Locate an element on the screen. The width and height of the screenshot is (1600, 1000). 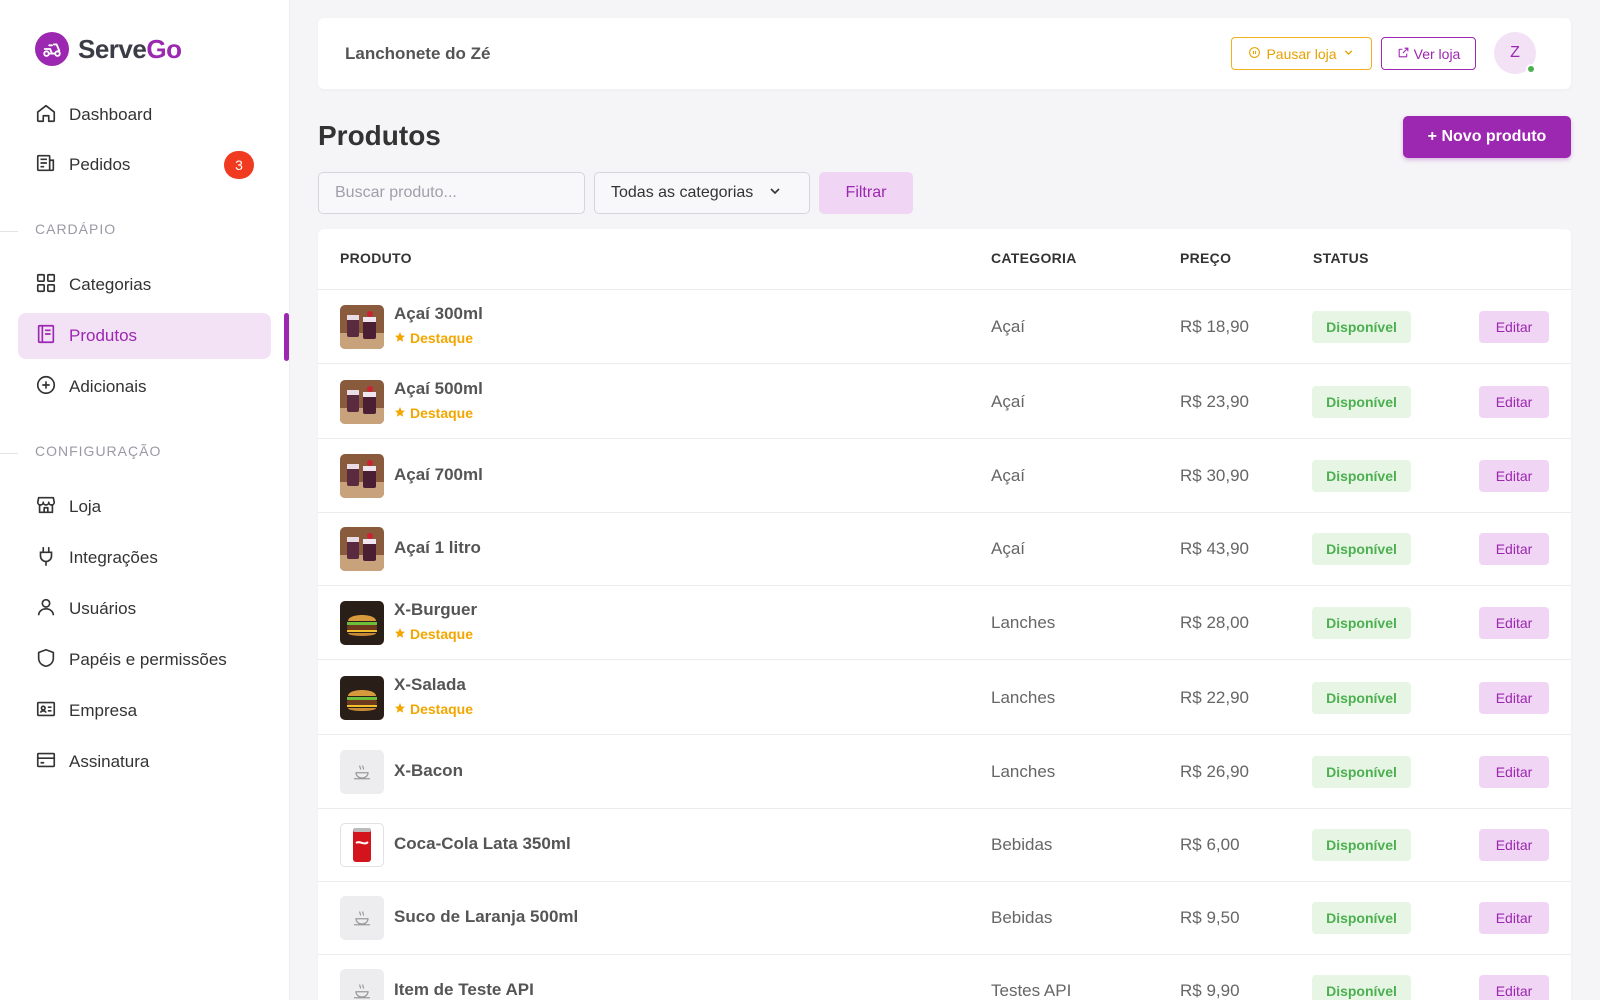
filter-button: Filtrar is located at coordinates (866, 193).